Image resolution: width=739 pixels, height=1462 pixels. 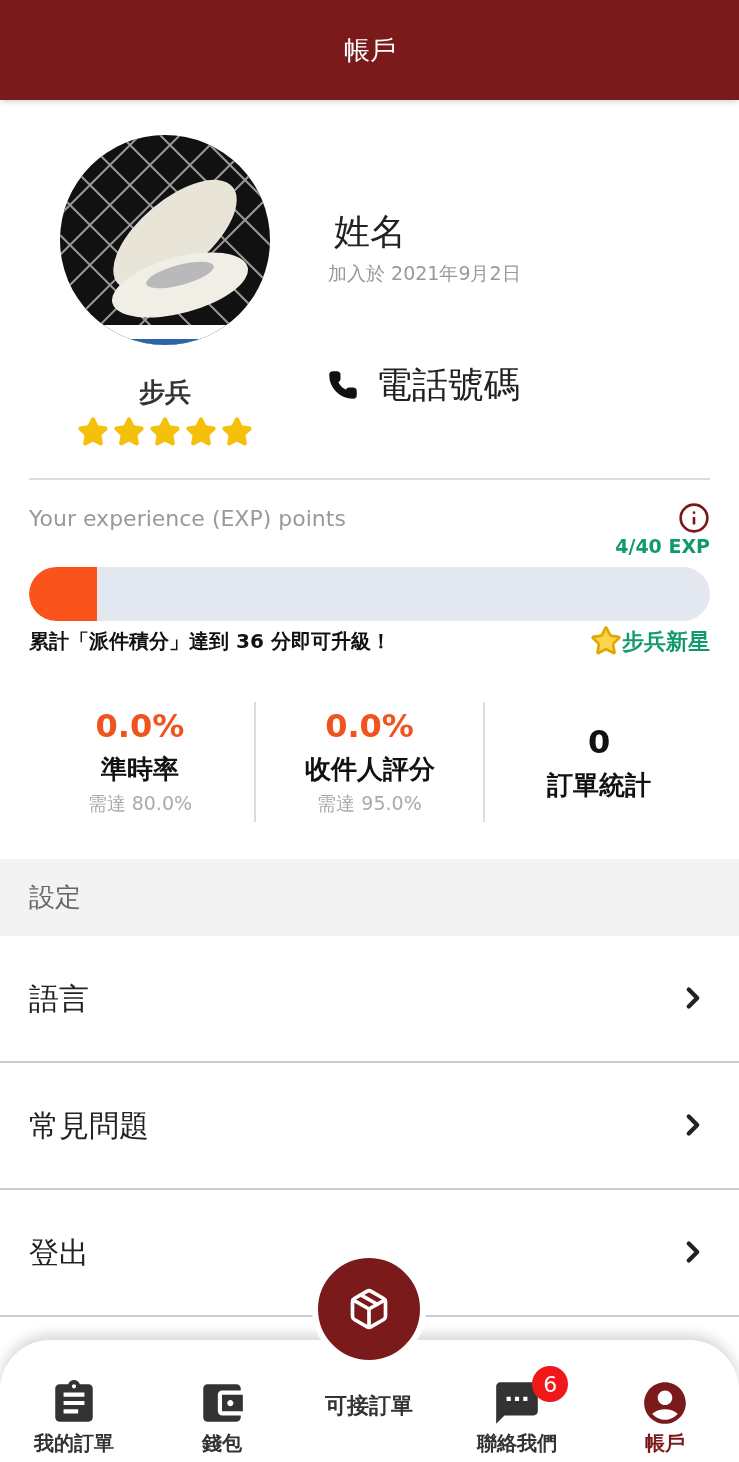 What do you see at coordinates (550, 1384) in the screenshot?
I see `notification-badge: 6` at bounding box center [550, 1384].